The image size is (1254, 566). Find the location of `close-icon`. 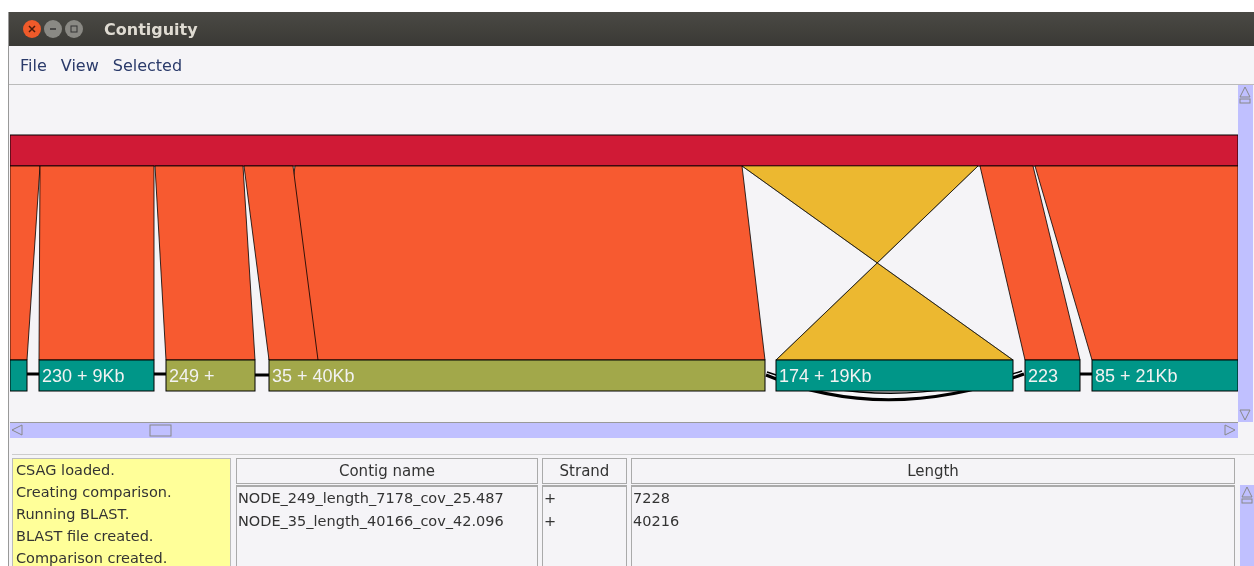

close-icon is located at coordinates (32, 29).